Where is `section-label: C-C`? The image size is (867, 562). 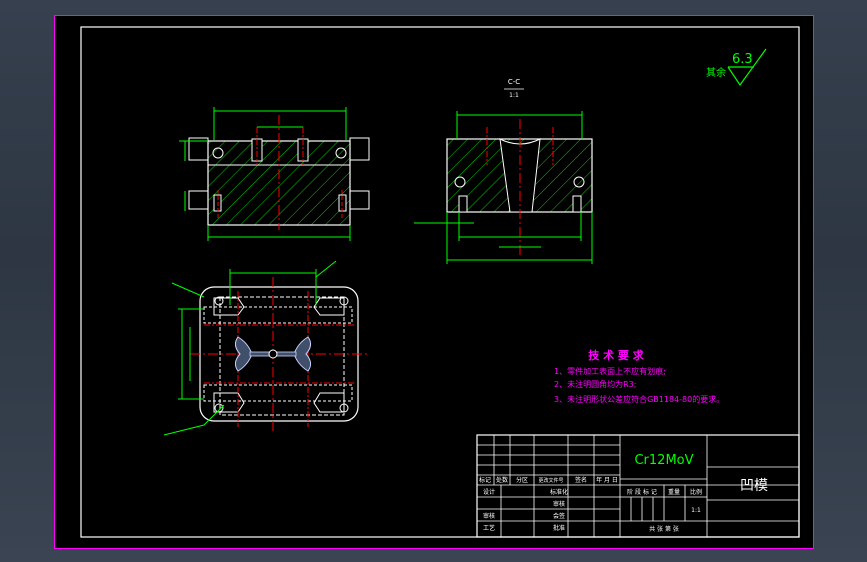
section-label: C-C is located at coordinates (514, 82).